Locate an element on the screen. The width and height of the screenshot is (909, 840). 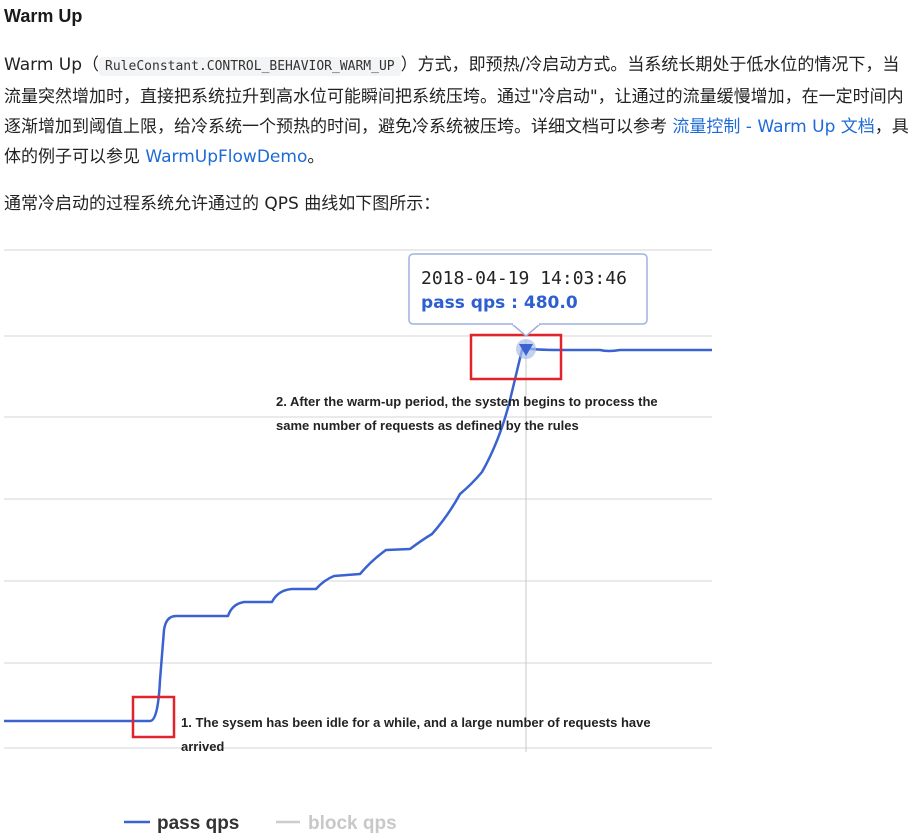
warmup-docs-link: 流量控制 - Warm Up 文档 is located at coordinates (773, 127).